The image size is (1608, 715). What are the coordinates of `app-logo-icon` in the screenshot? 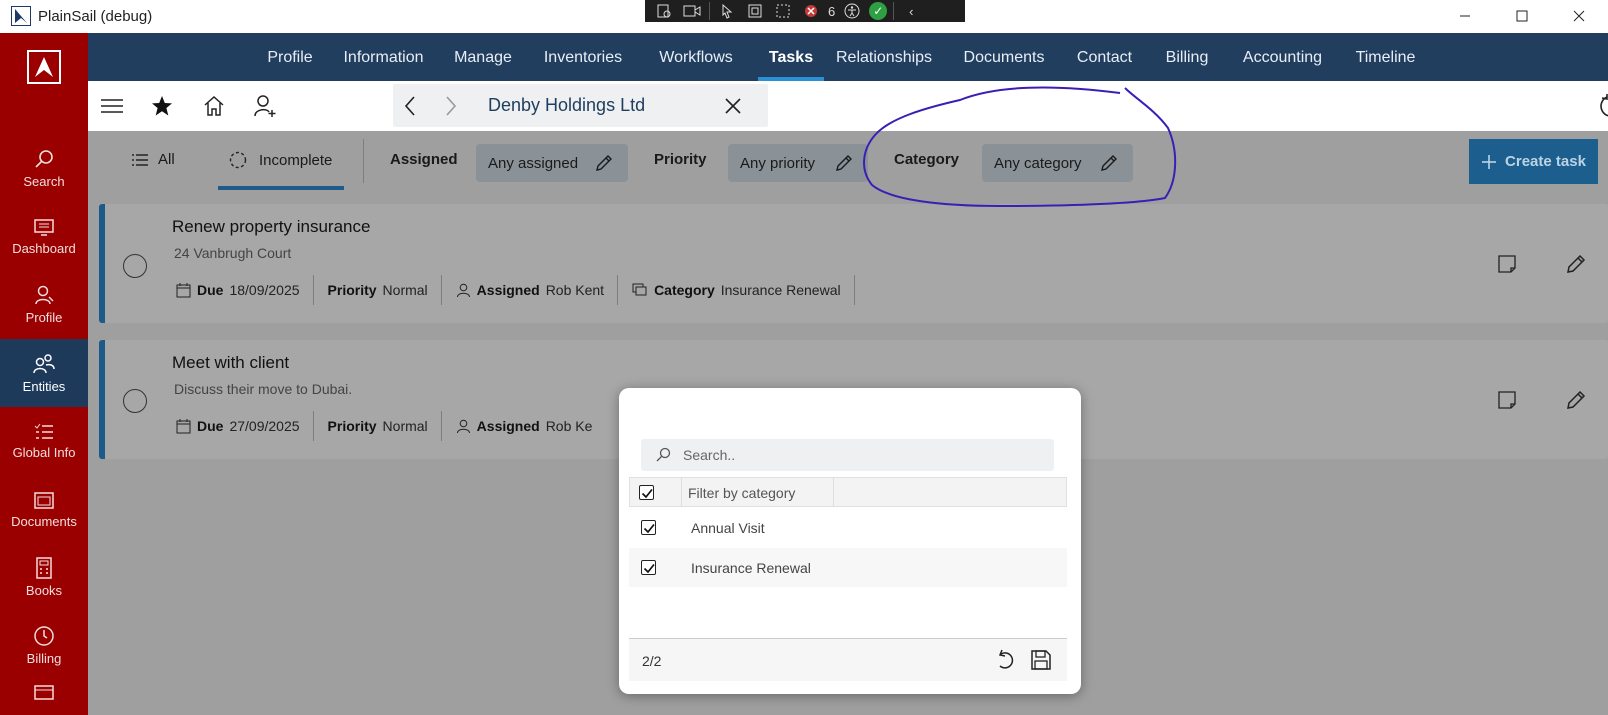 It's located at (21, 16).